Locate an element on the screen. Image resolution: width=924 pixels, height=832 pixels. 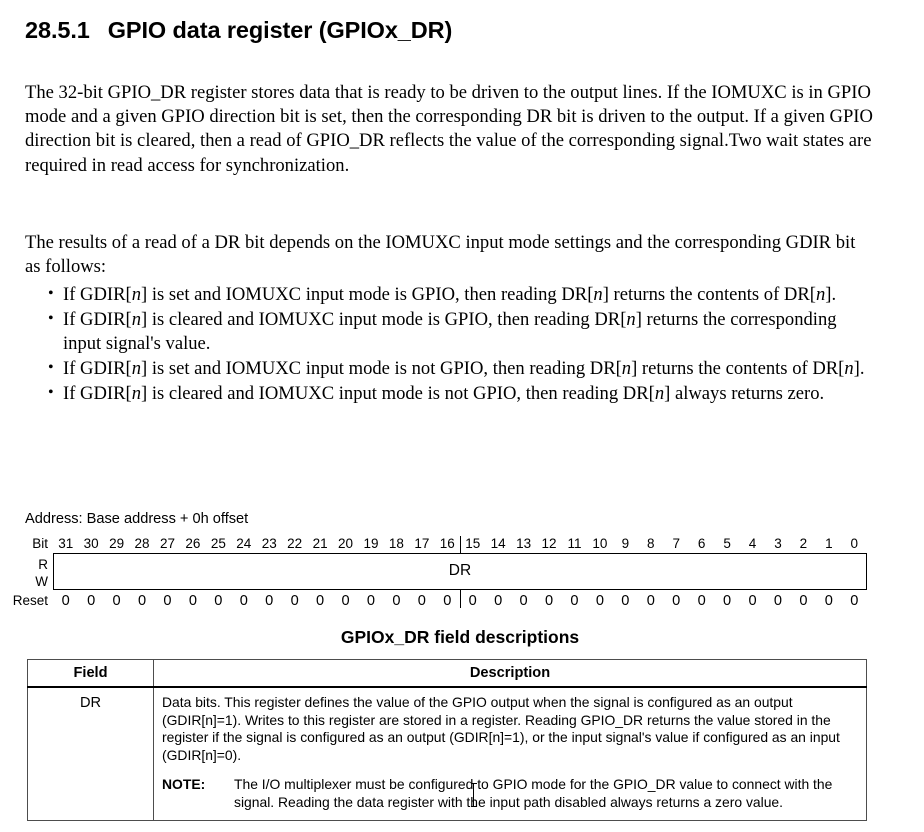
reset-value-bit-21: 0 is located at coordinates (320, 601).